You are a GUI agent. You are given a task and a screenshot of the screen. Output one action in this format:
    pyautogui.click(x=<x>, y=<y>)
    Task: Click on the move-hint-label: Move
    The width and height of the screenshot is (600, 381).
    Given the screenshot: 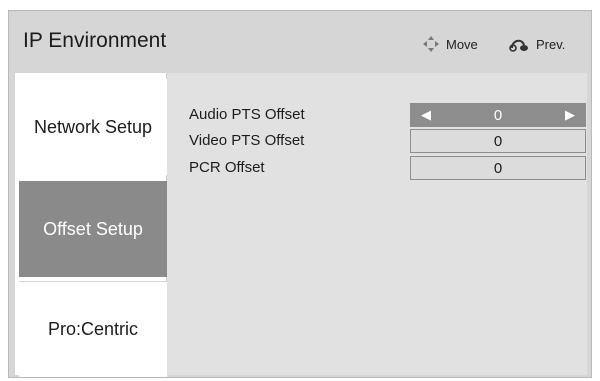 What is the action you would take?
    pyautogui.click(x=462, y=44)
    